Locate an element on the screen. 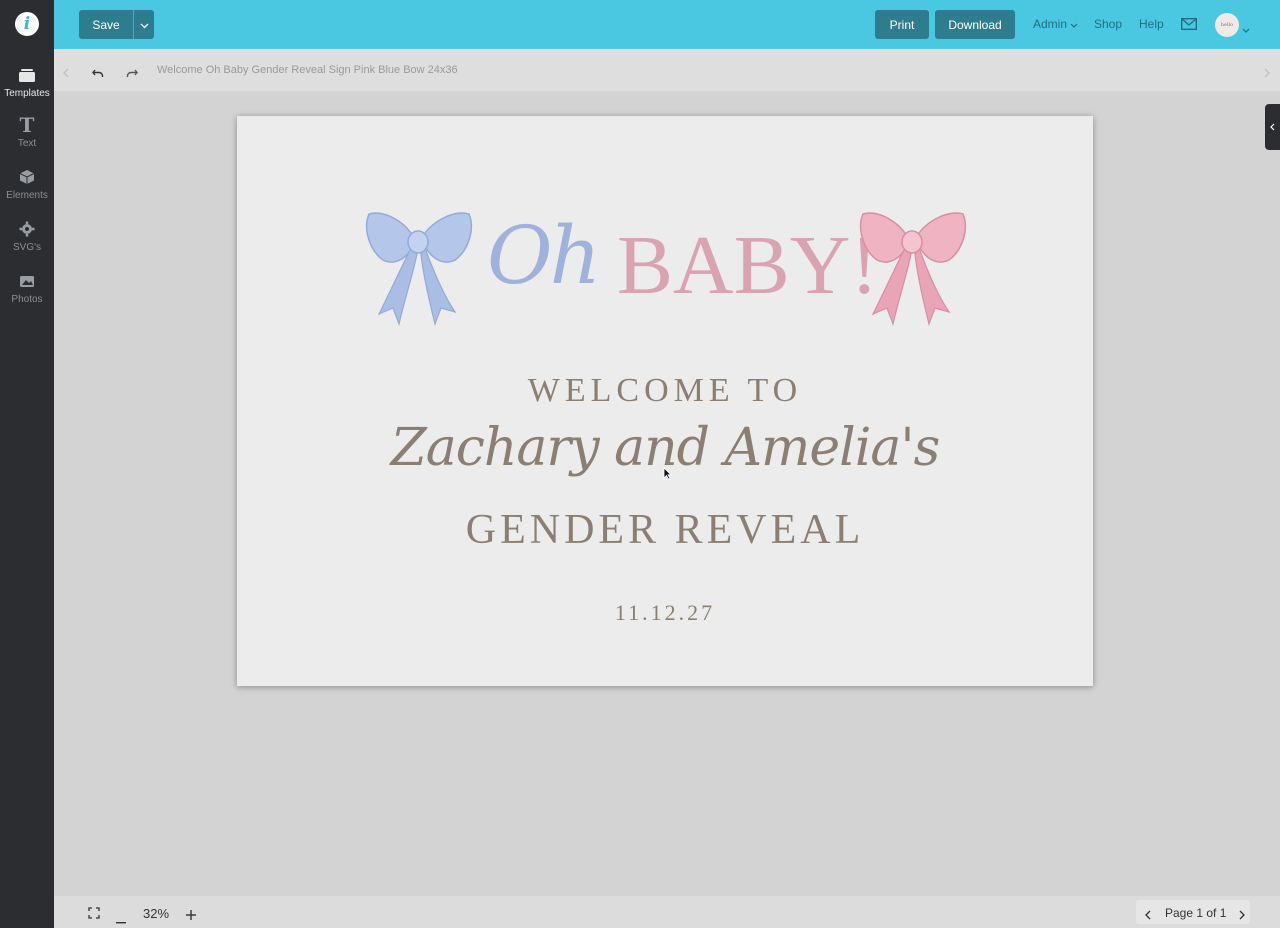 This screenshot has width=1280, height=928. zoom-in-icon is located at coordinates (191, 916).